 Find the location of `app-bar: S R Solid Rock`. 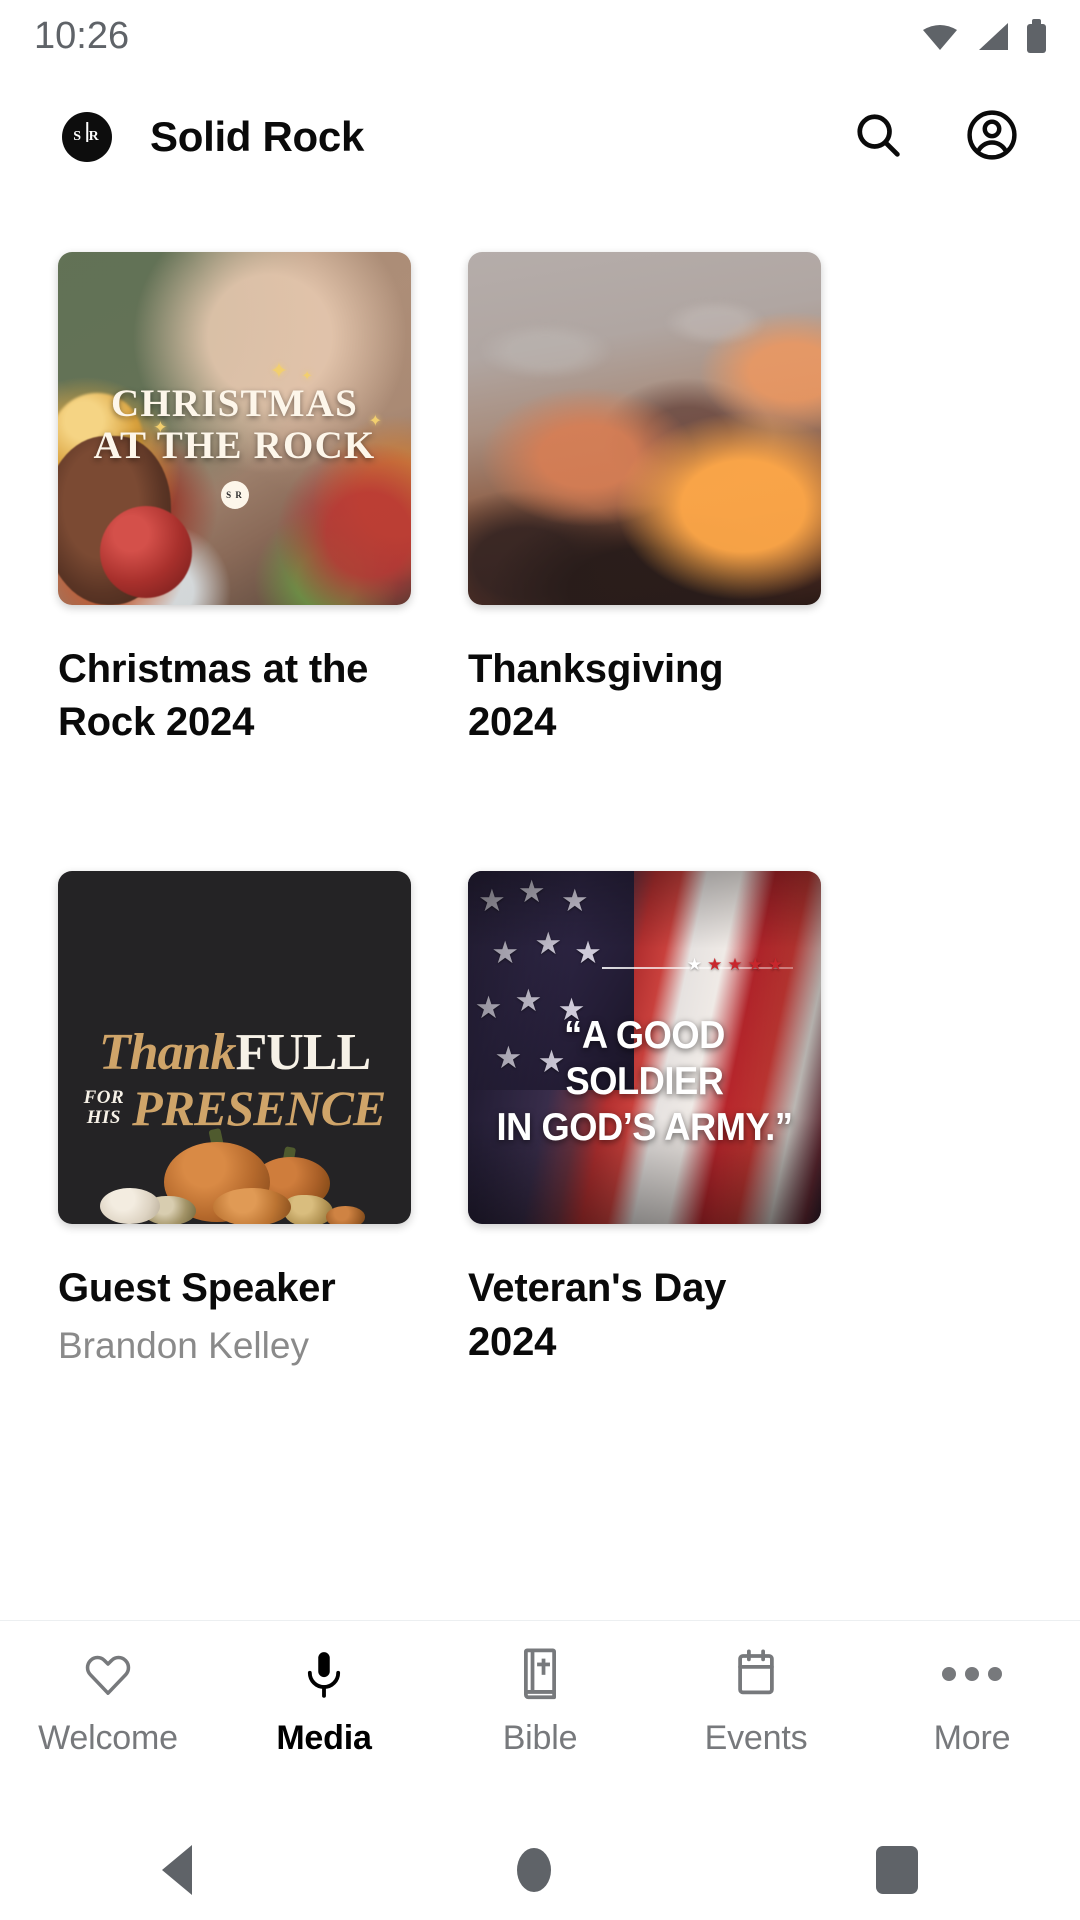

app-bar: S R Solid Rock is located at coordinates (540, 137).